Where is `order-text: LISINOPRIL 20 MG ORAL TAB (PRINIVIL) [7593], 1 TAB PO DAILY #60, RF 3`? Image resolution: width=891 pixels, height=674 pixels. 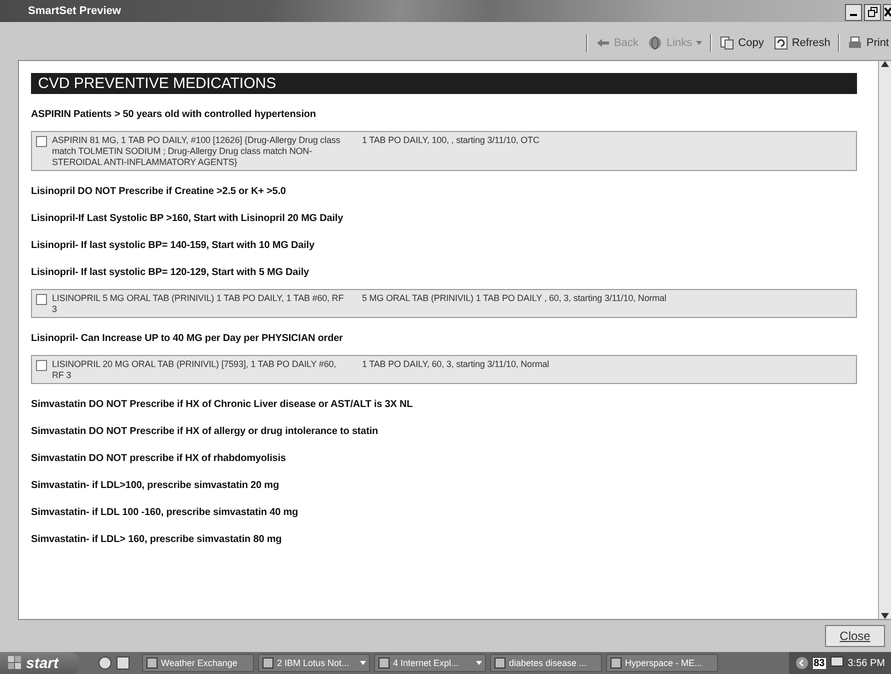
order-text: LISINOPRIL 20 MG ORAL TAB (PRINIVIL) [7593], 1 TAB PO DAILY #60, RF 3 is located at coordinates (195, 370).